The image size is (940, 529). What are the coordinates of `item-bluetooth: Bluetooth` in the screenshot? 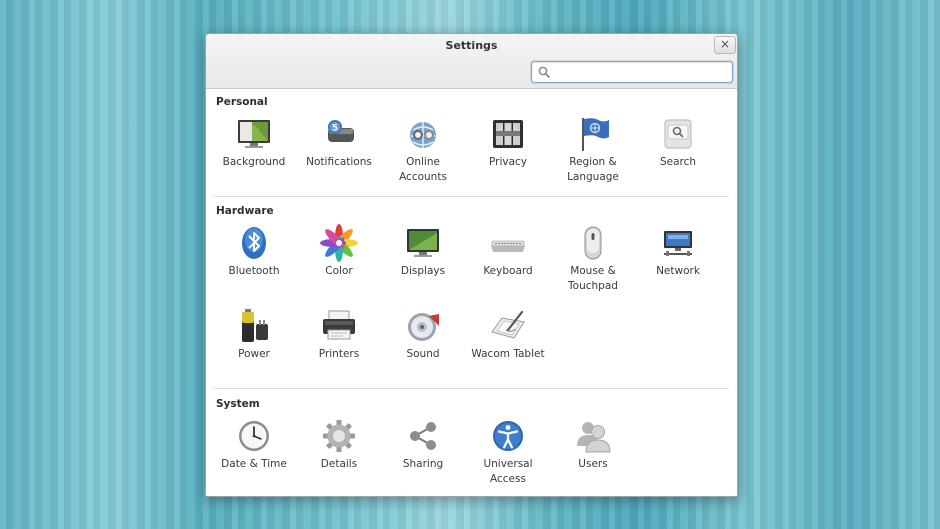 It's located at (254, 251).